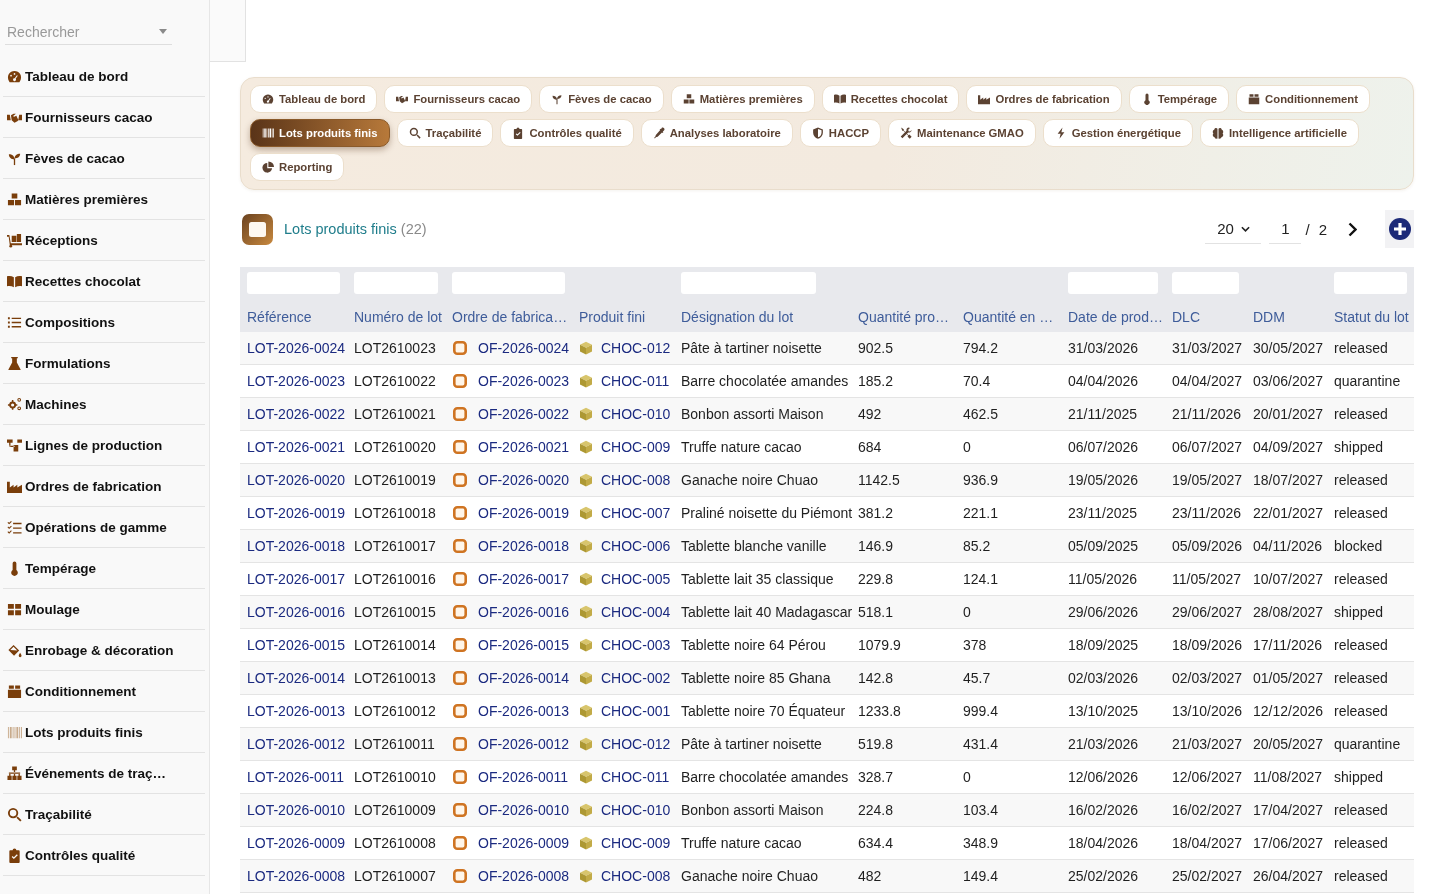  Describe the element at coordinates (1113, 810) in the screenshot. I see `table-cell: 16/02/2026` at that location.